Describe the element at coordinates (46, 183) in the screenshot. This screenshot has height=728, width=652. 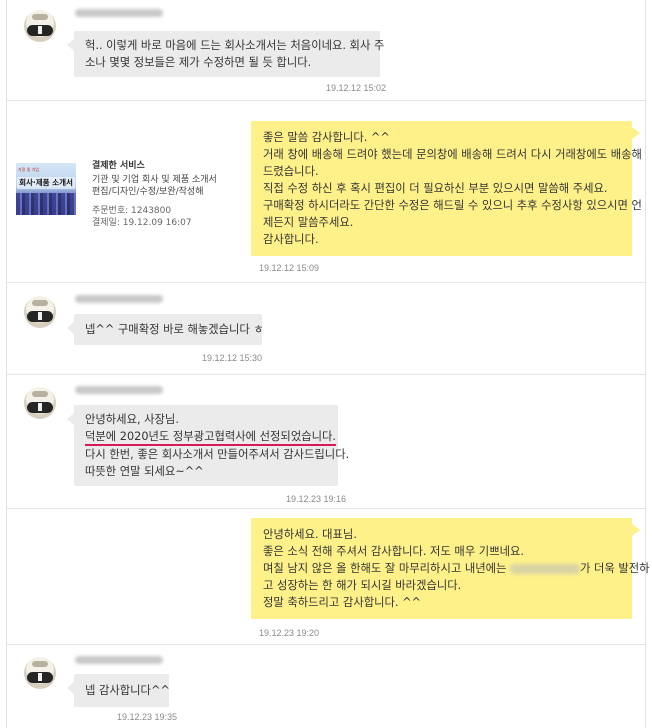
I see `thumbnail-title: 회사·제품 소개서` at that location.